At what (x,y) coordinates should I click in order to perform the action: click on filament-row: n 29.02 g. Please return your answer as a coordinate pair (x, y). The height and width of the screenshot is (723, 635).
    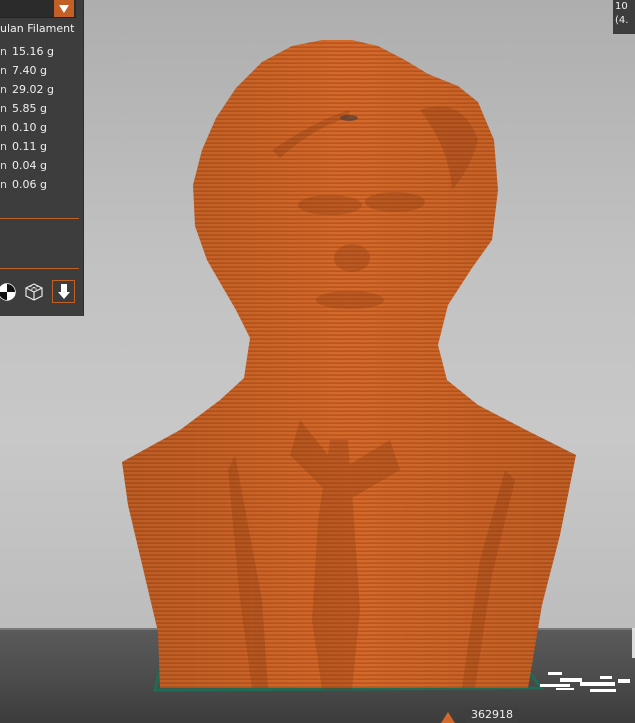
    Looking at the image, I should click on (40, 90).